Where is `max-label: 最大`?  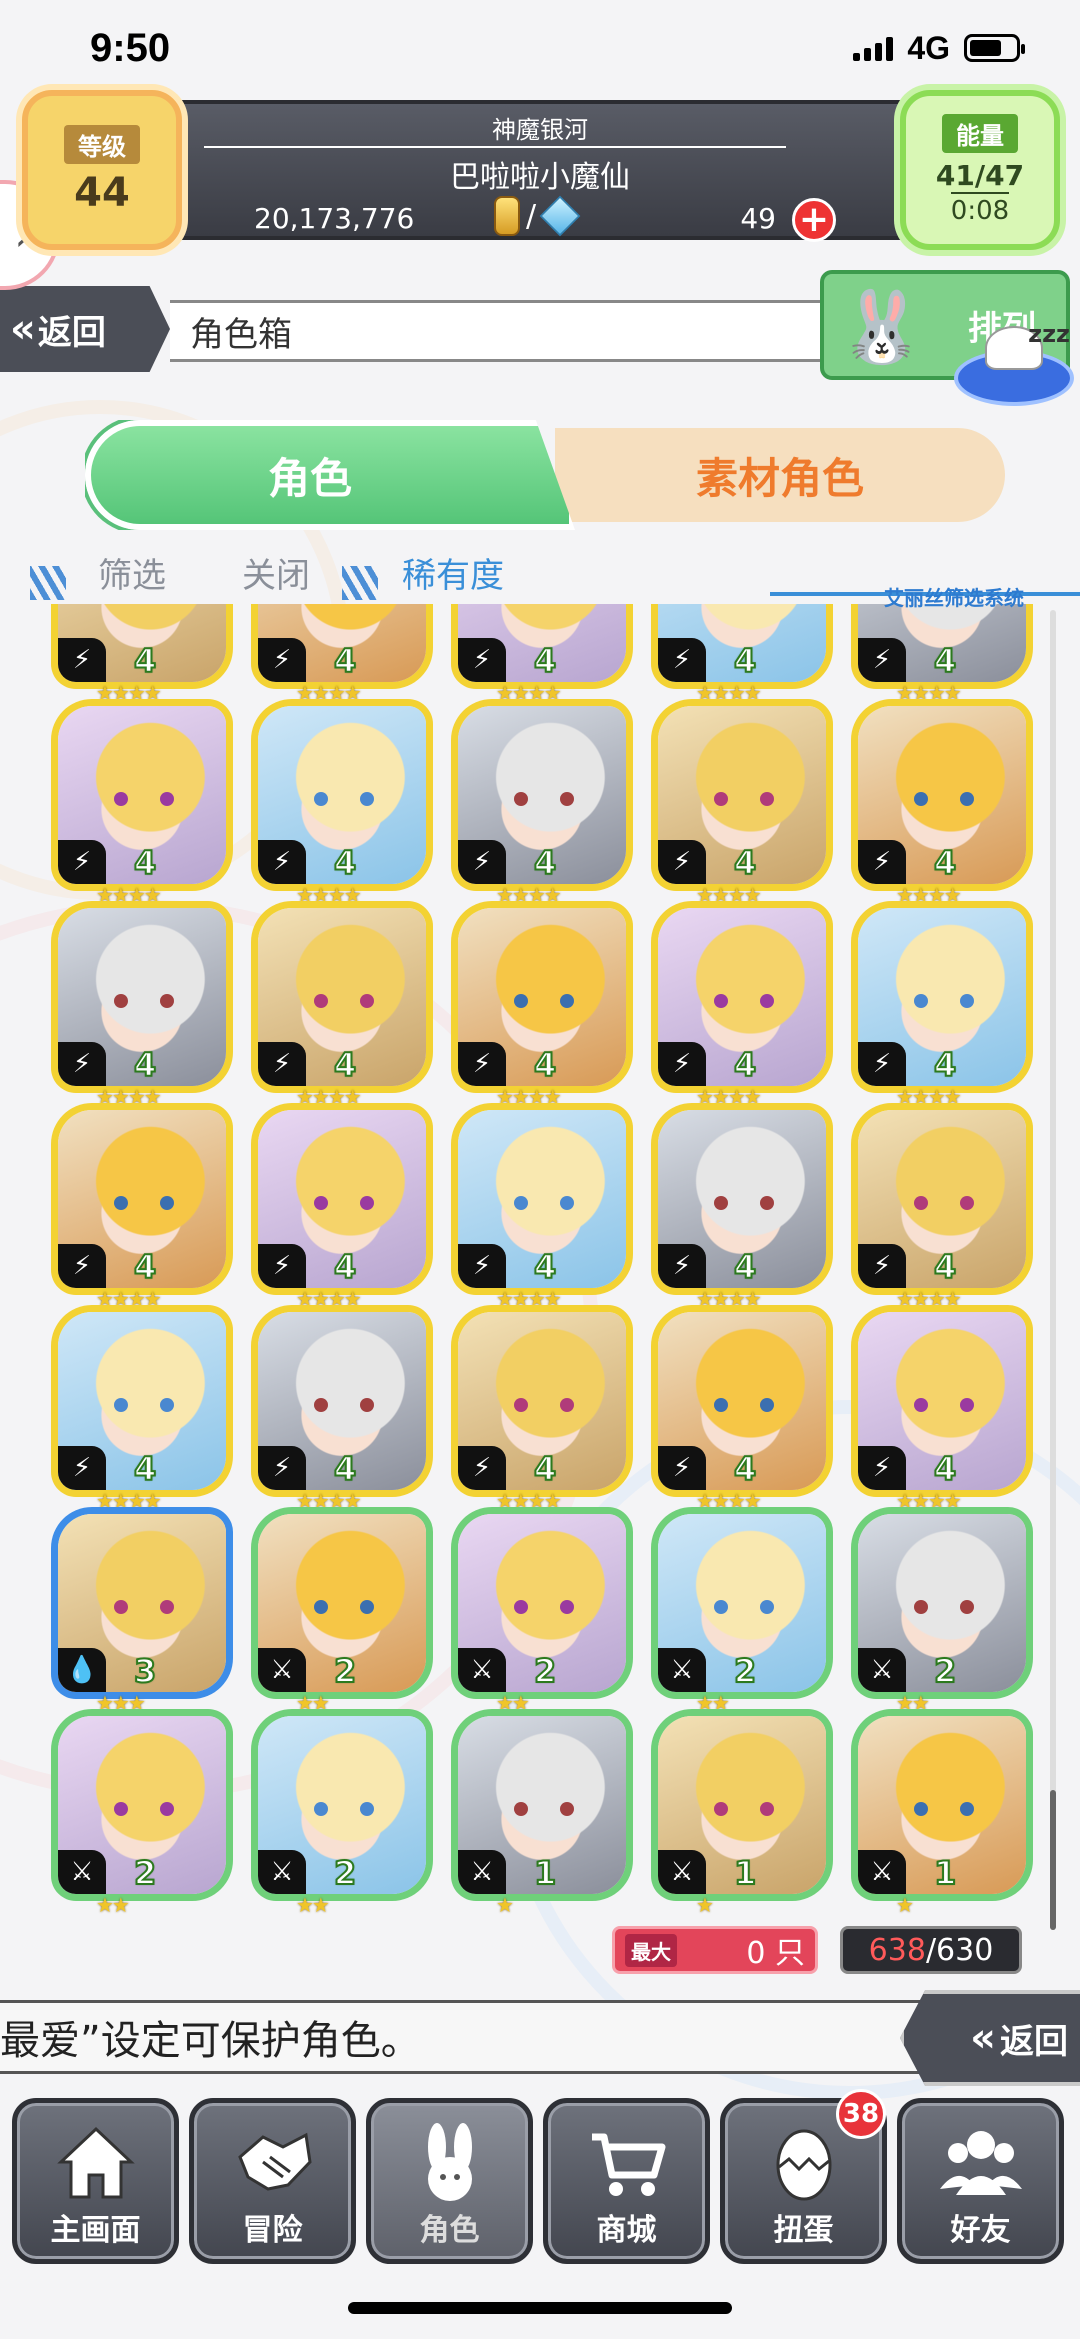
max-label: 最大 is located at coordinates (651, 1950).